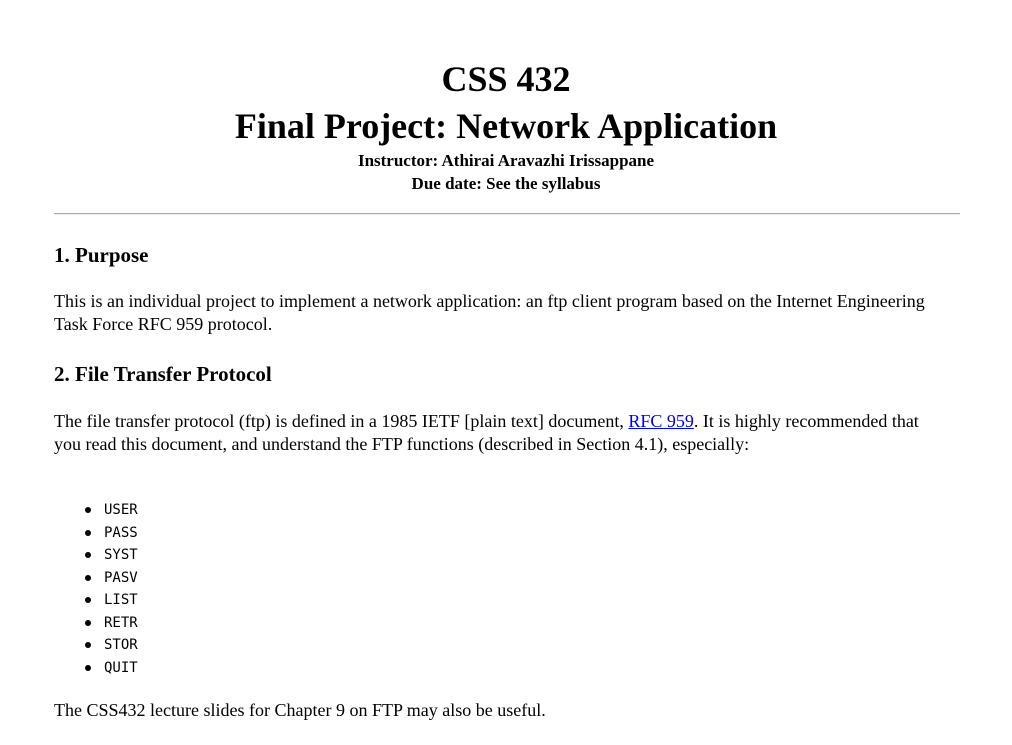 The image size is (1012, 745). I want to click on command-label: RETR, so click(121, 622).